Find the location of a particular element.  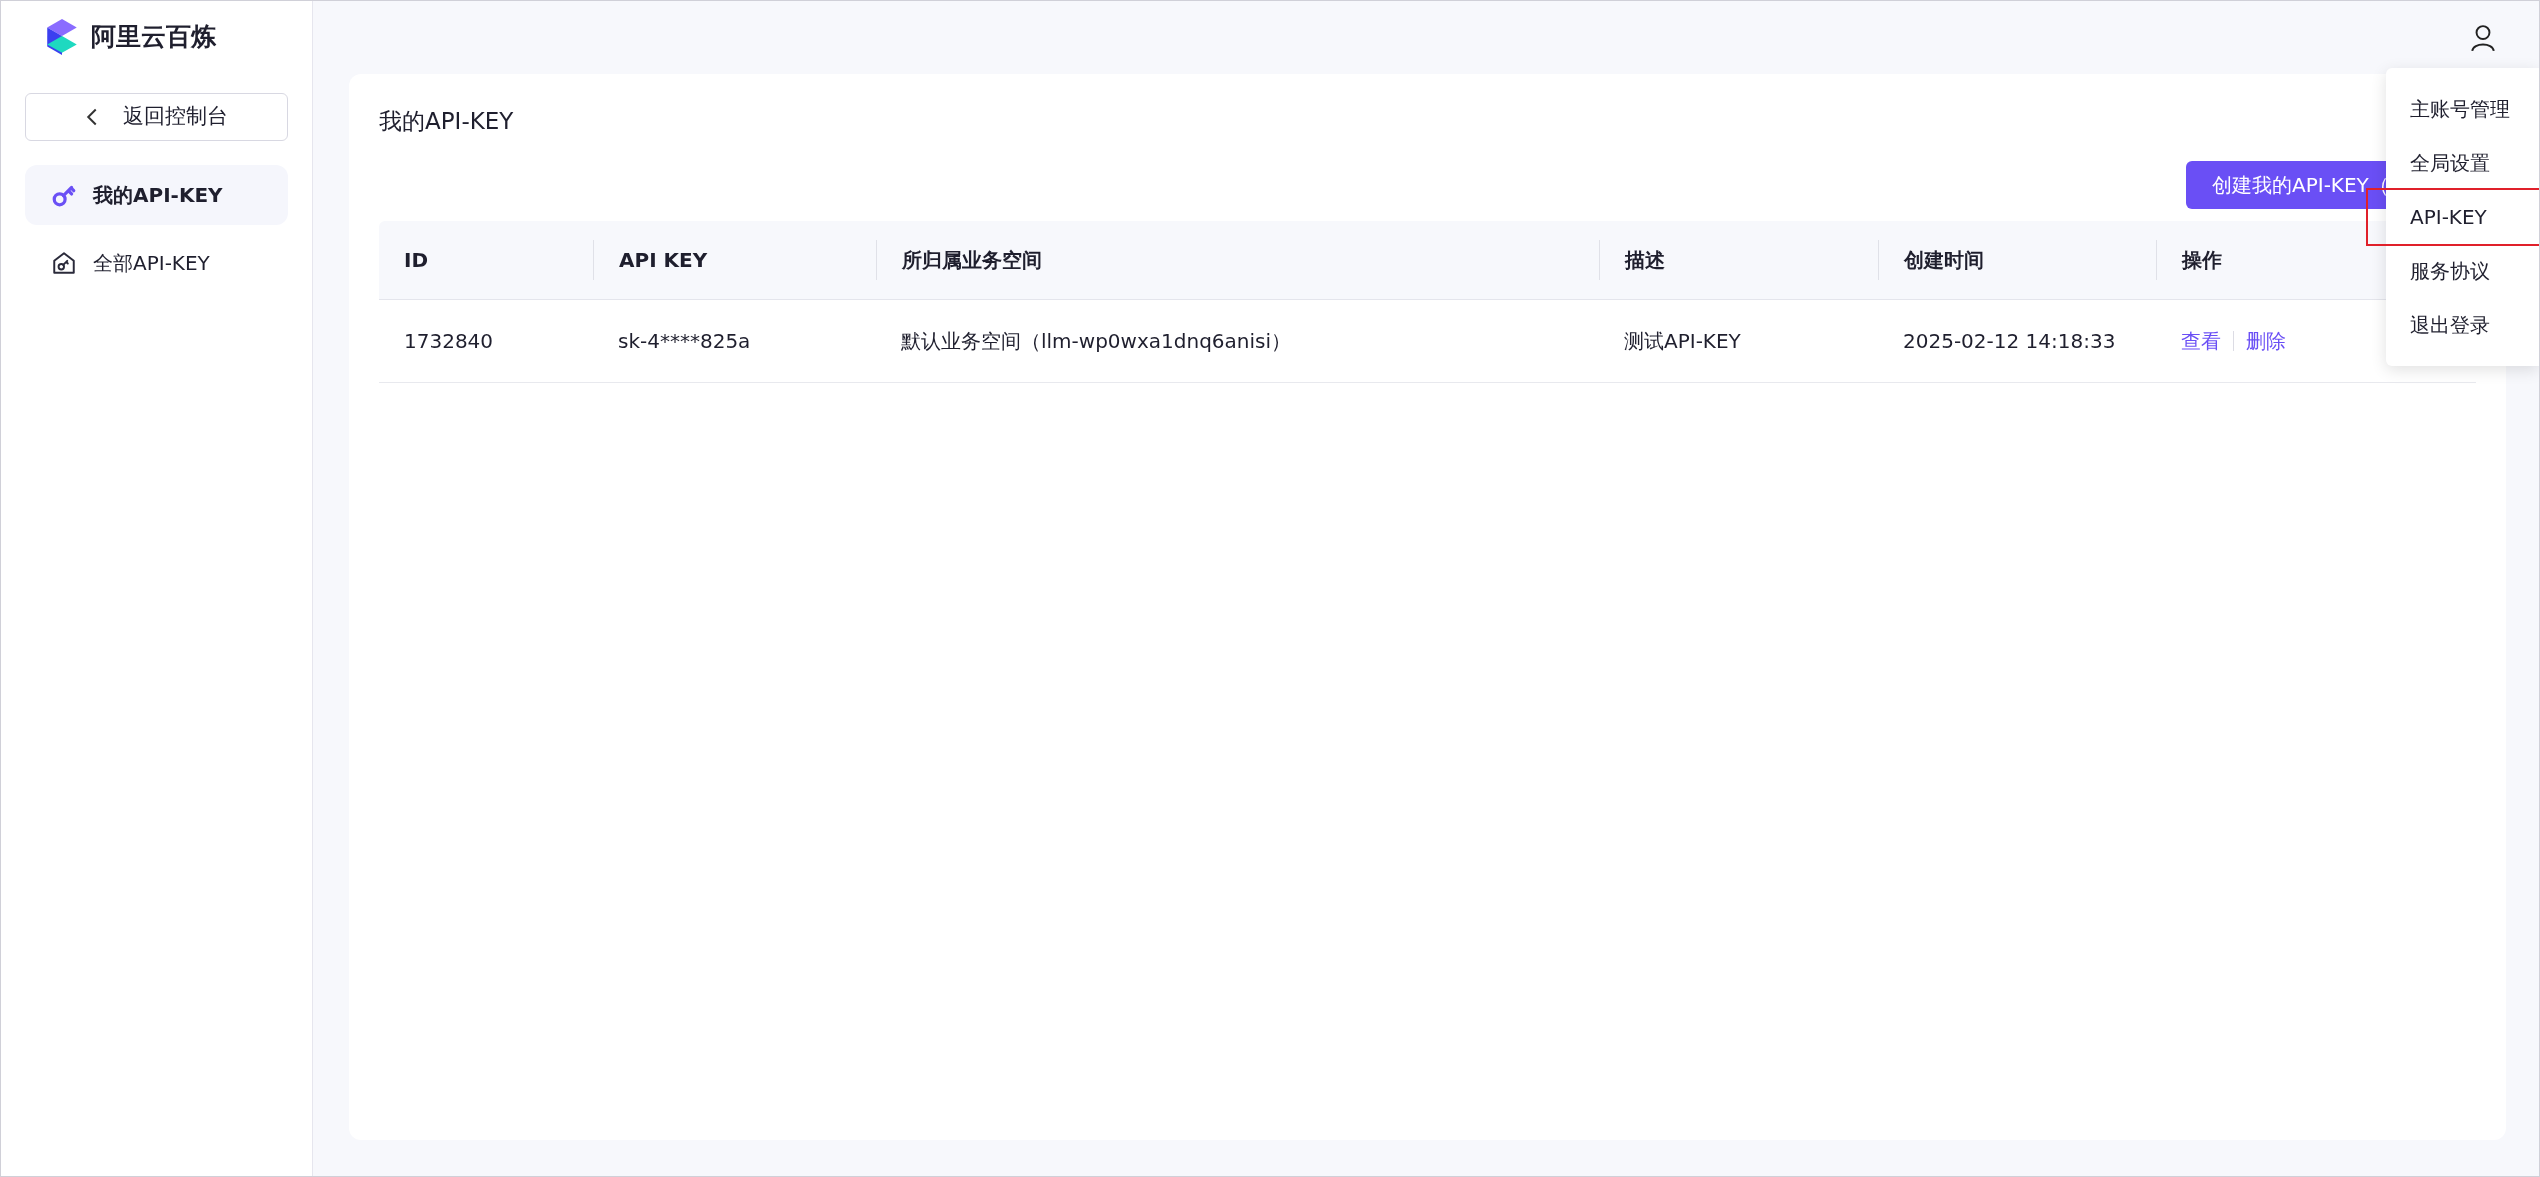

action-link: 删除 is located at coordinates (2266, 340).